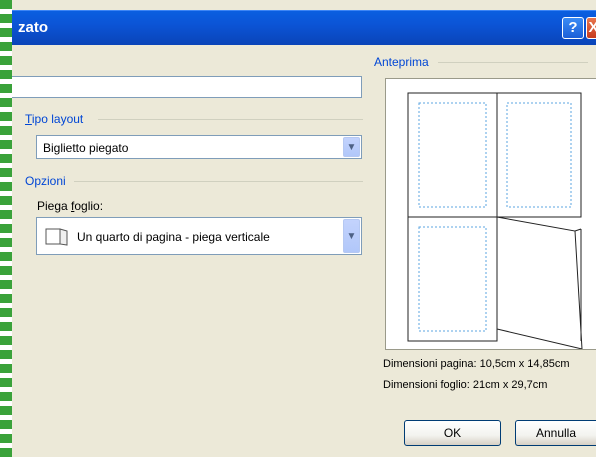 The width and height of the screenshot is (596, 457). I want to click on preview-group-divider, so click(513, 62).